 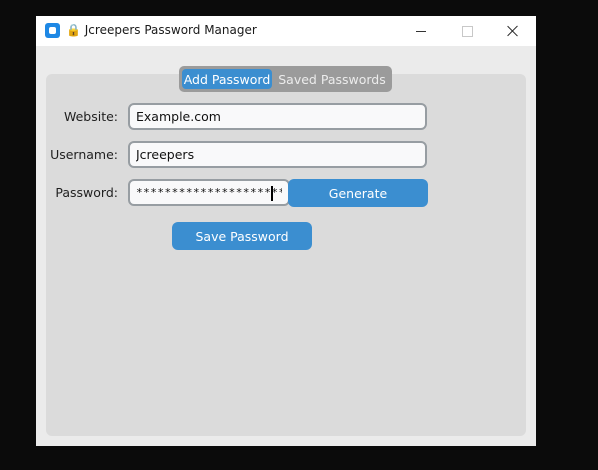 I want to click on title-bar: 🔒 Jcreepers Password Manager, so click(x=286, y=31).